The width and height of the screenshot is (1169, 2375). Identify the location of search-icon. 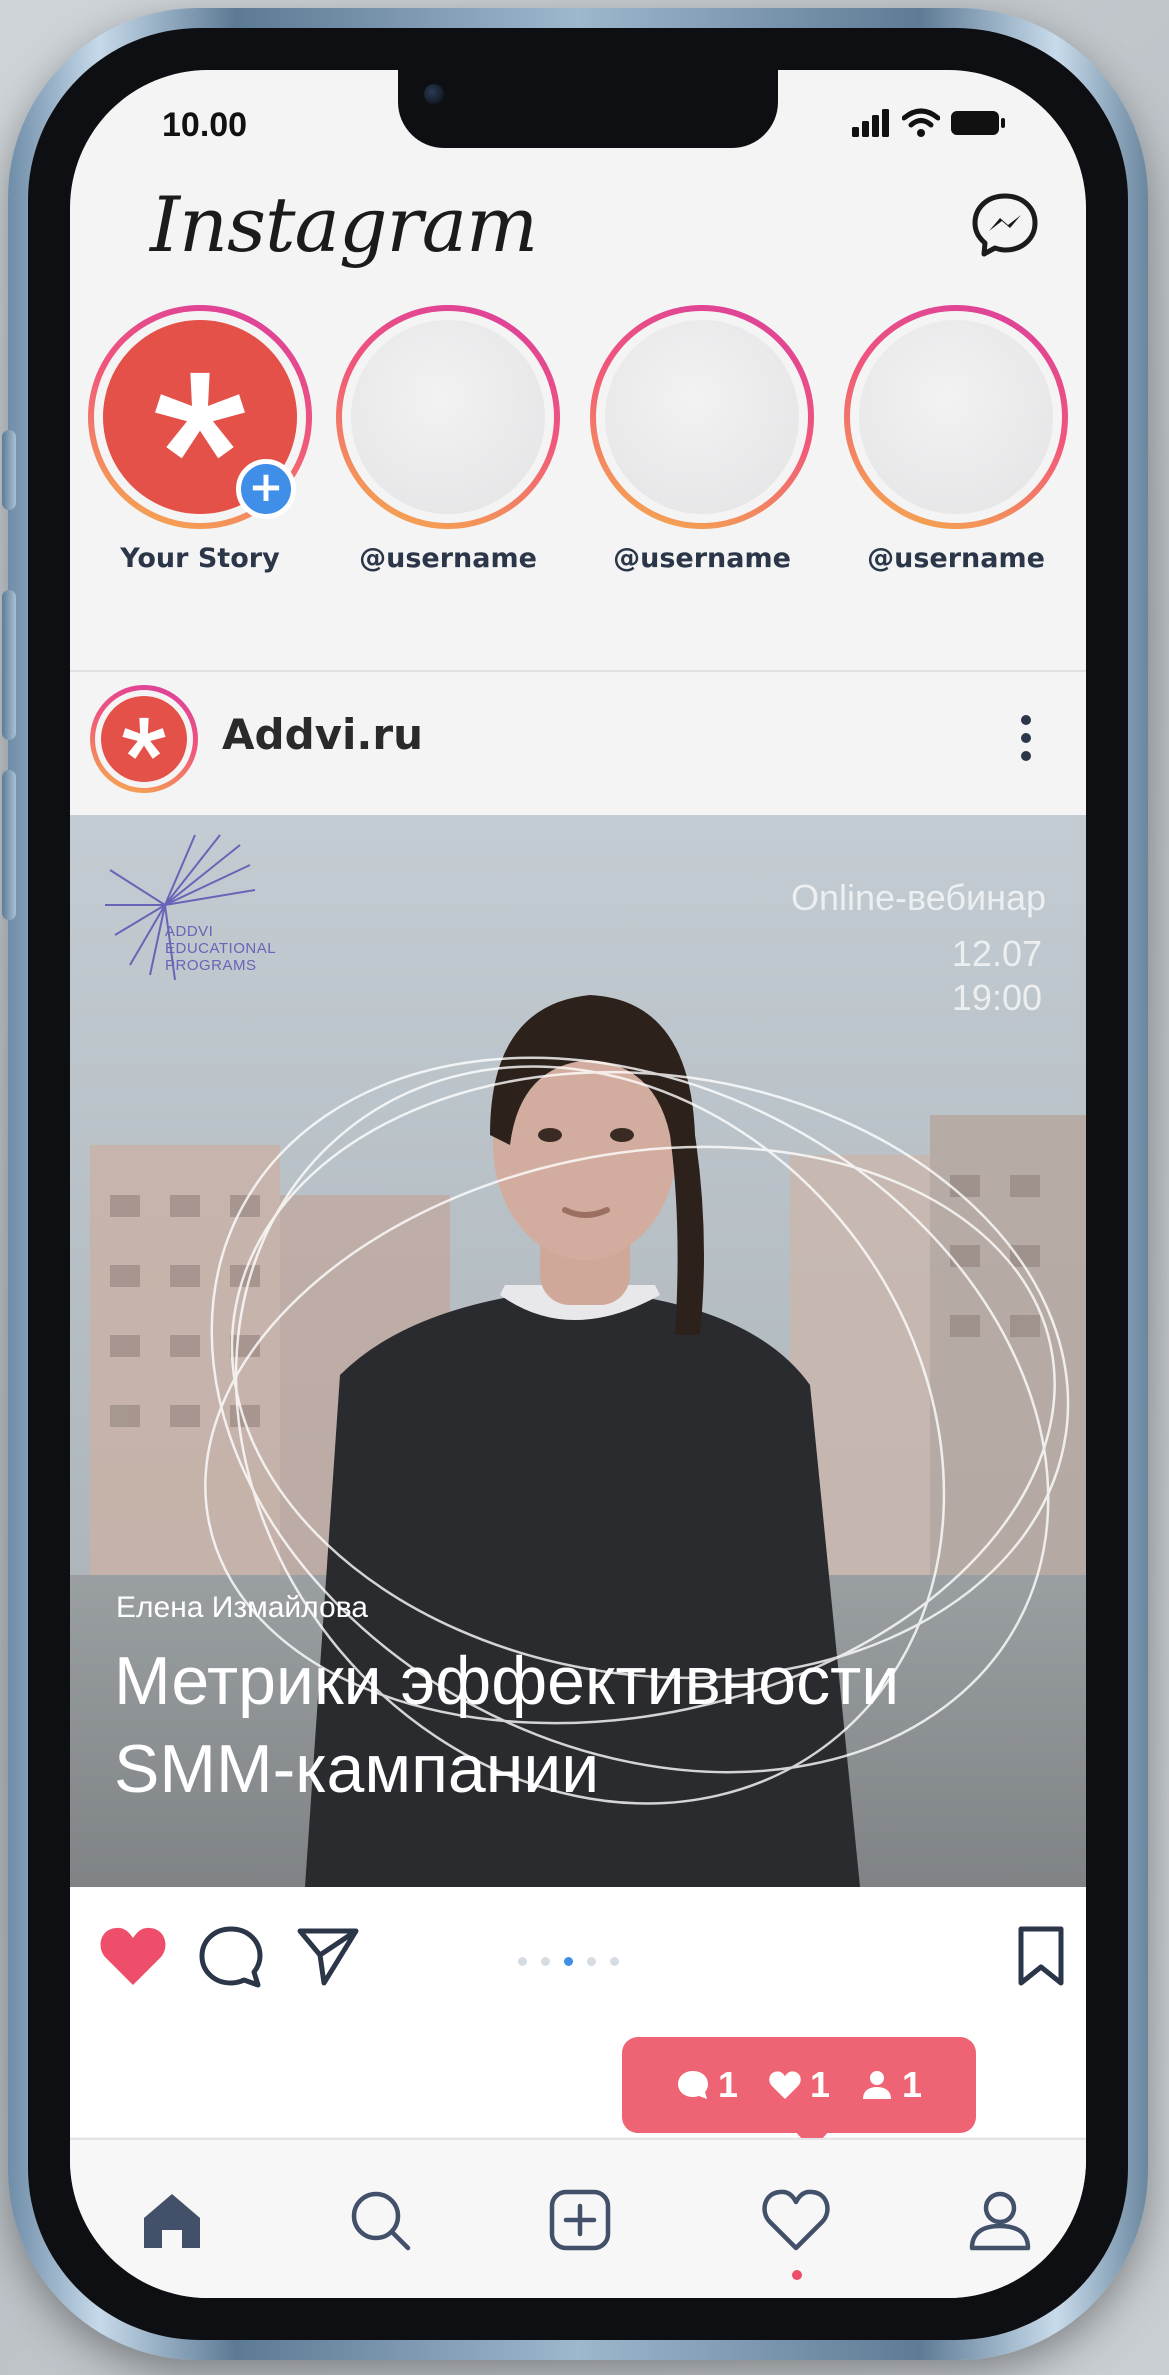
(381, 2221).